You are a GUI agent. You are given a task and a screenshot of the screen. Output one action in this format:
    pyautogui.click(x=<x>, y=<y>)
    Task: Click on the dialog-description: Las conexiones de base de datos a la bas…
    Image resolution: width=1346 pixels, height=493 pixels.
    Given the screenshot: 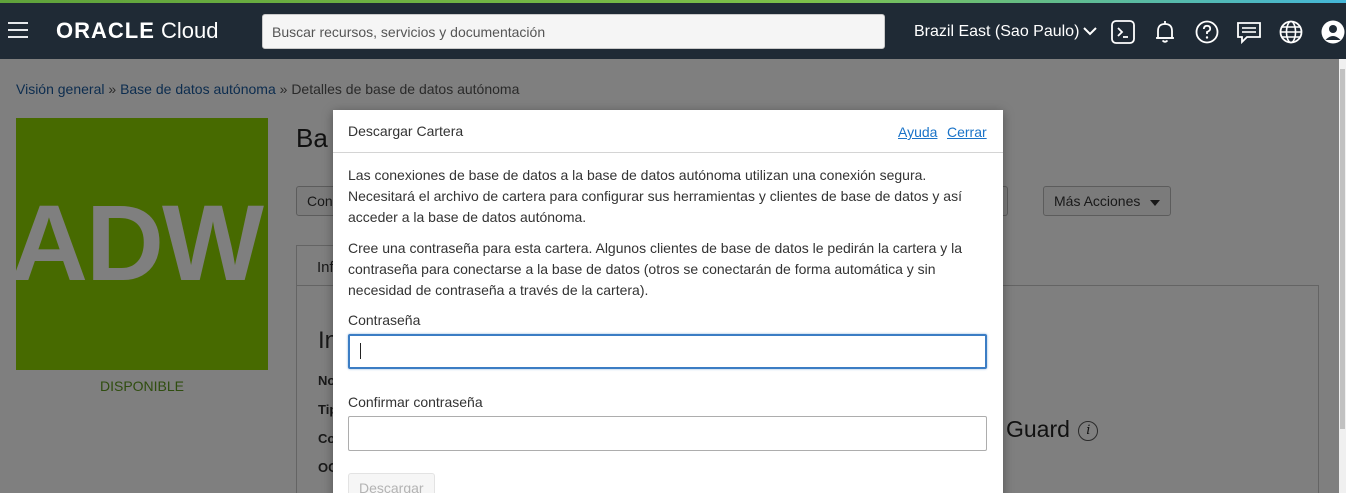 What is the action you would take?
    pyautogui.click(x=668, y=238)
    